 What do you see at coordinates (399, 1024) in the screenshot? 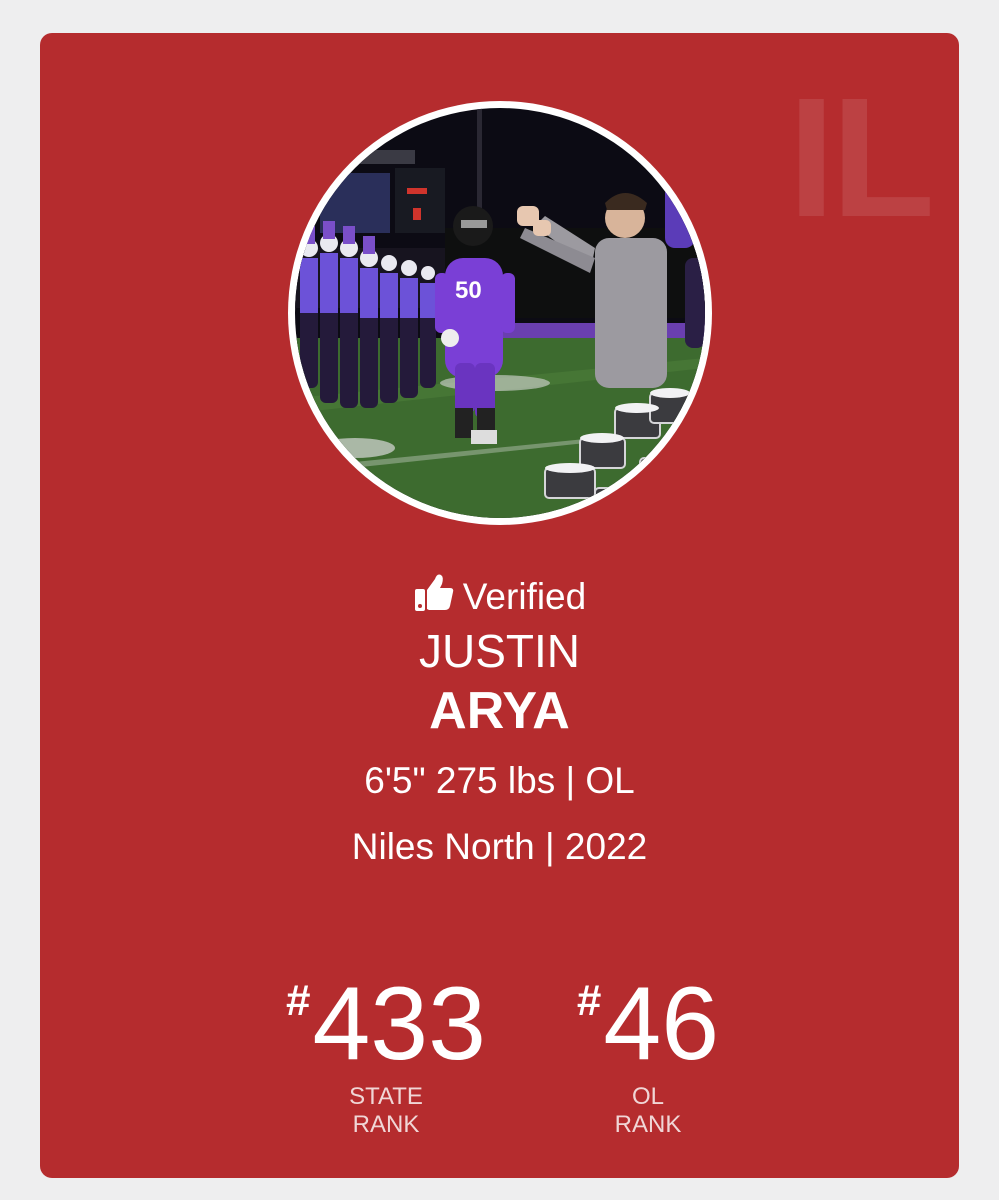
I see `state-rank-value: 433` at bounding box center [399, 1024].